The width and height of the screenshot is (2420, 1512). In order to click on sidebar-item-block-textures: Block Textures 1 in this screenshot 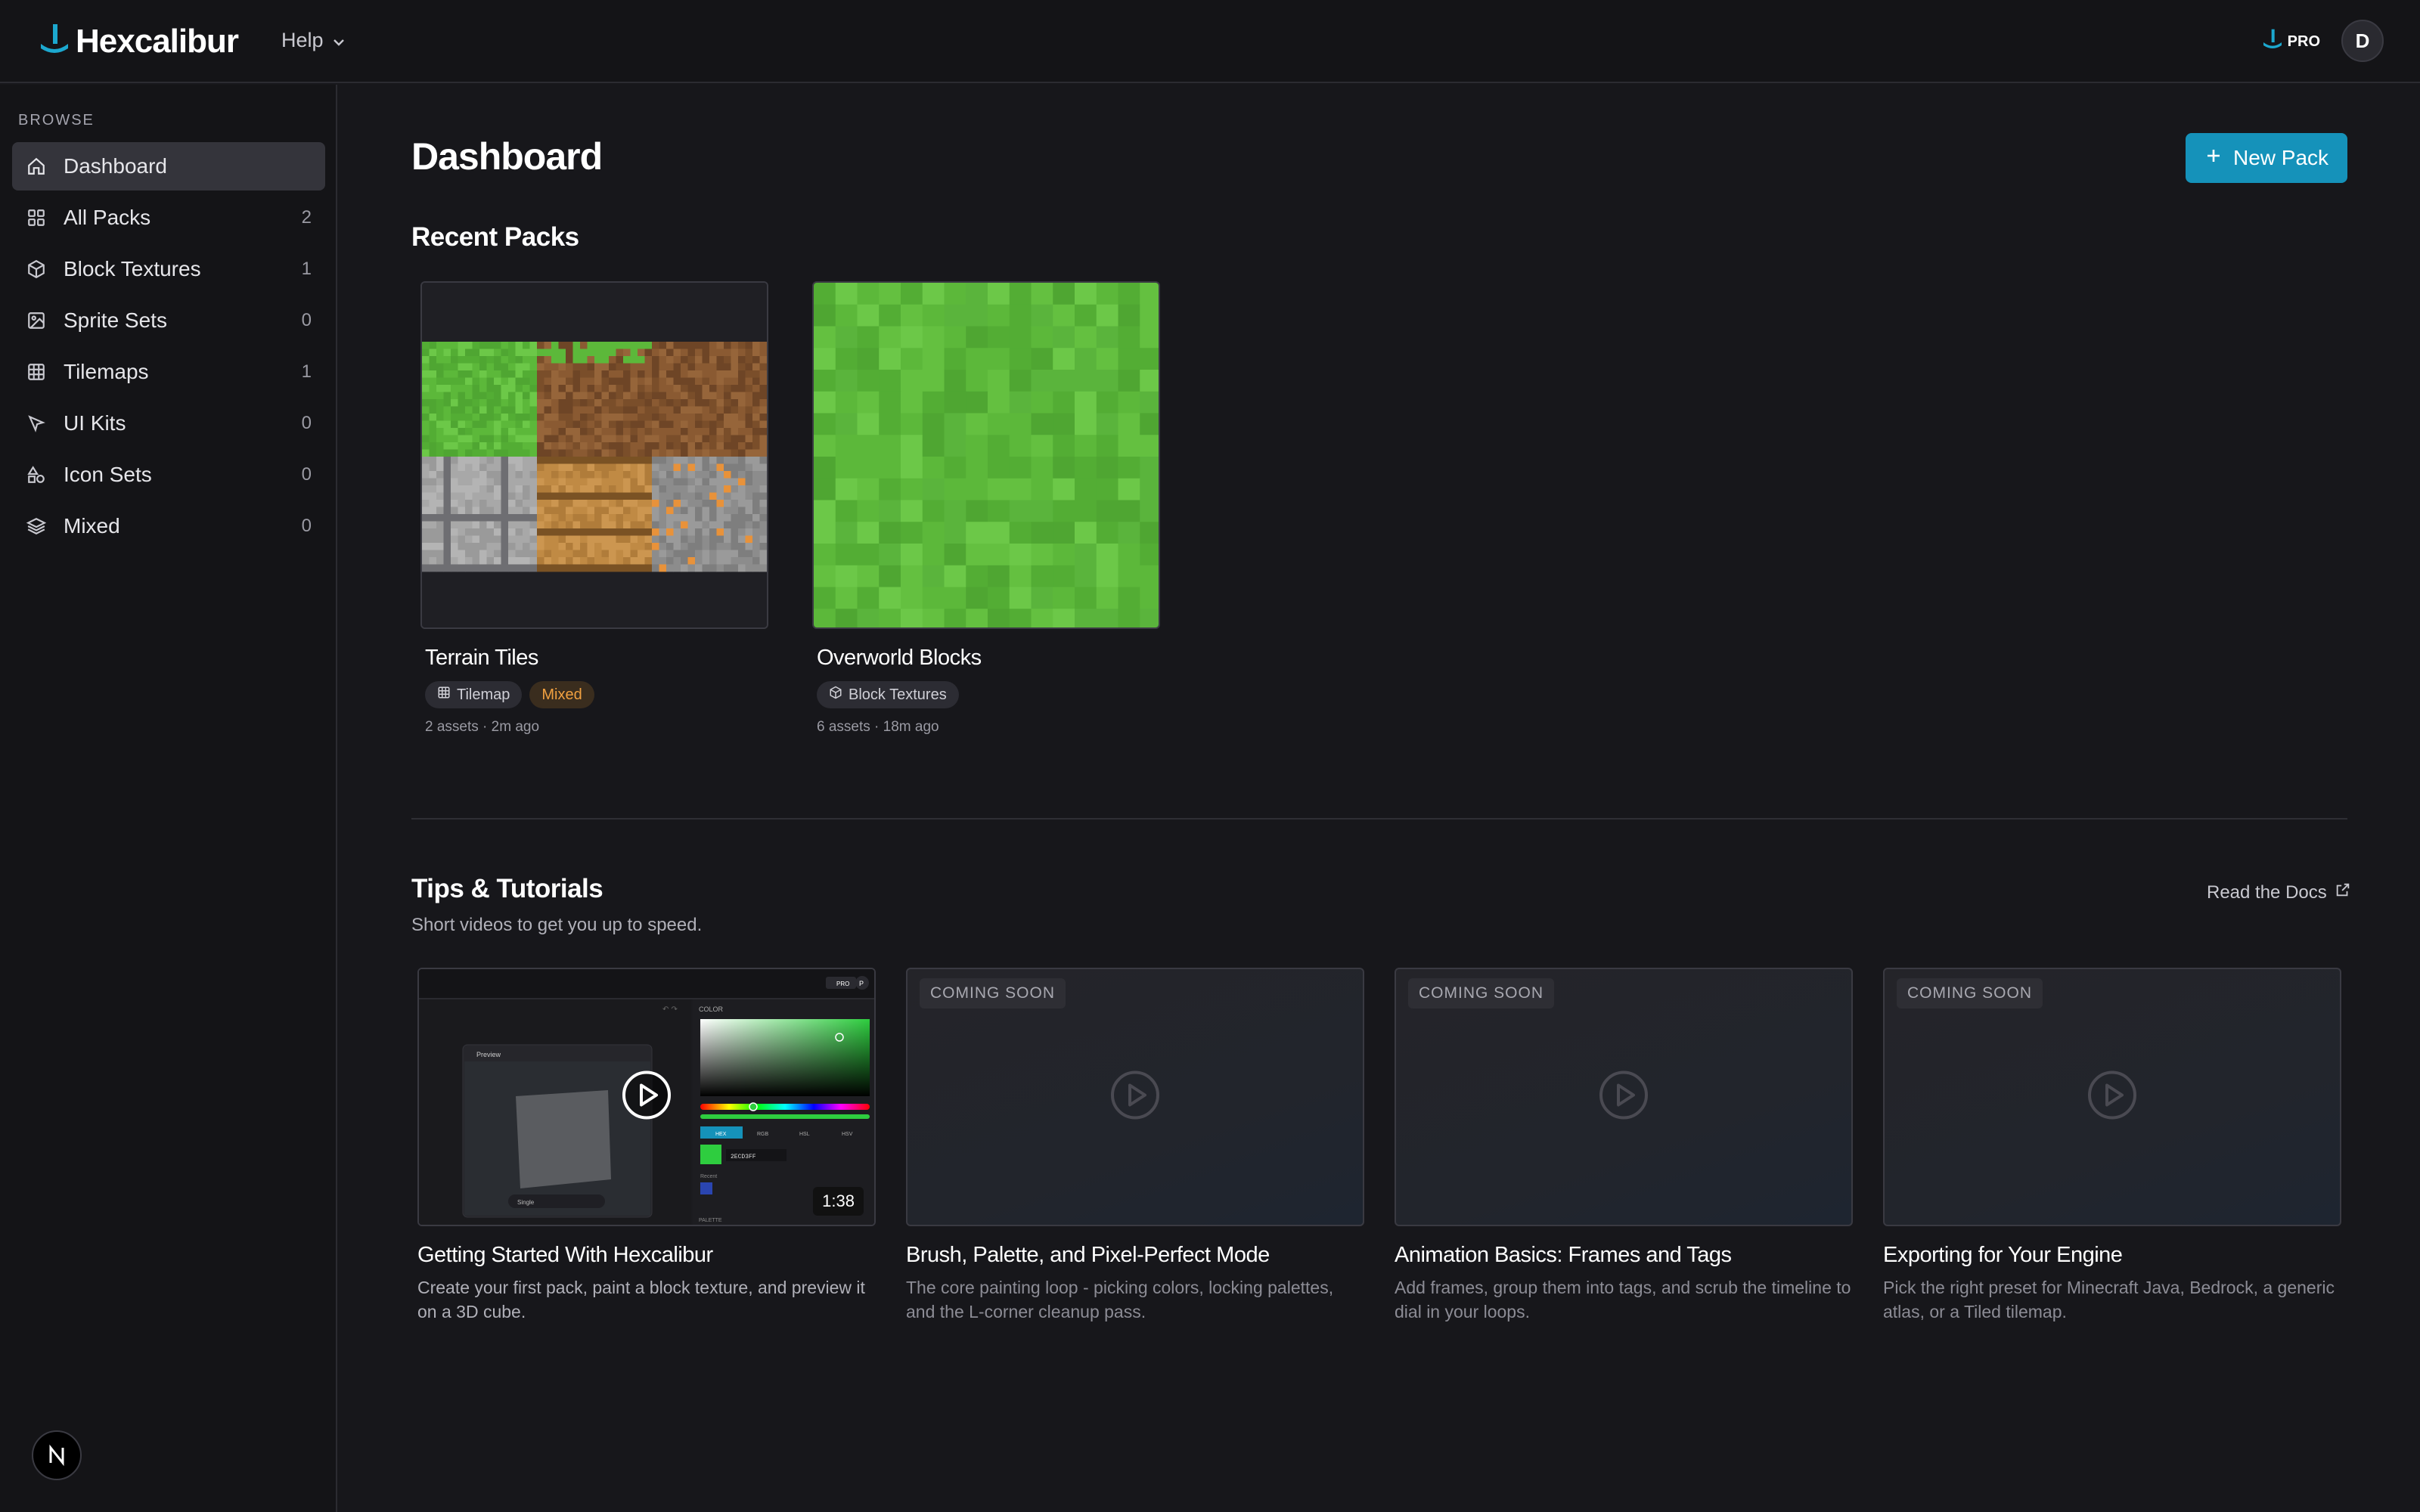, I will do `click(168, 269)`.